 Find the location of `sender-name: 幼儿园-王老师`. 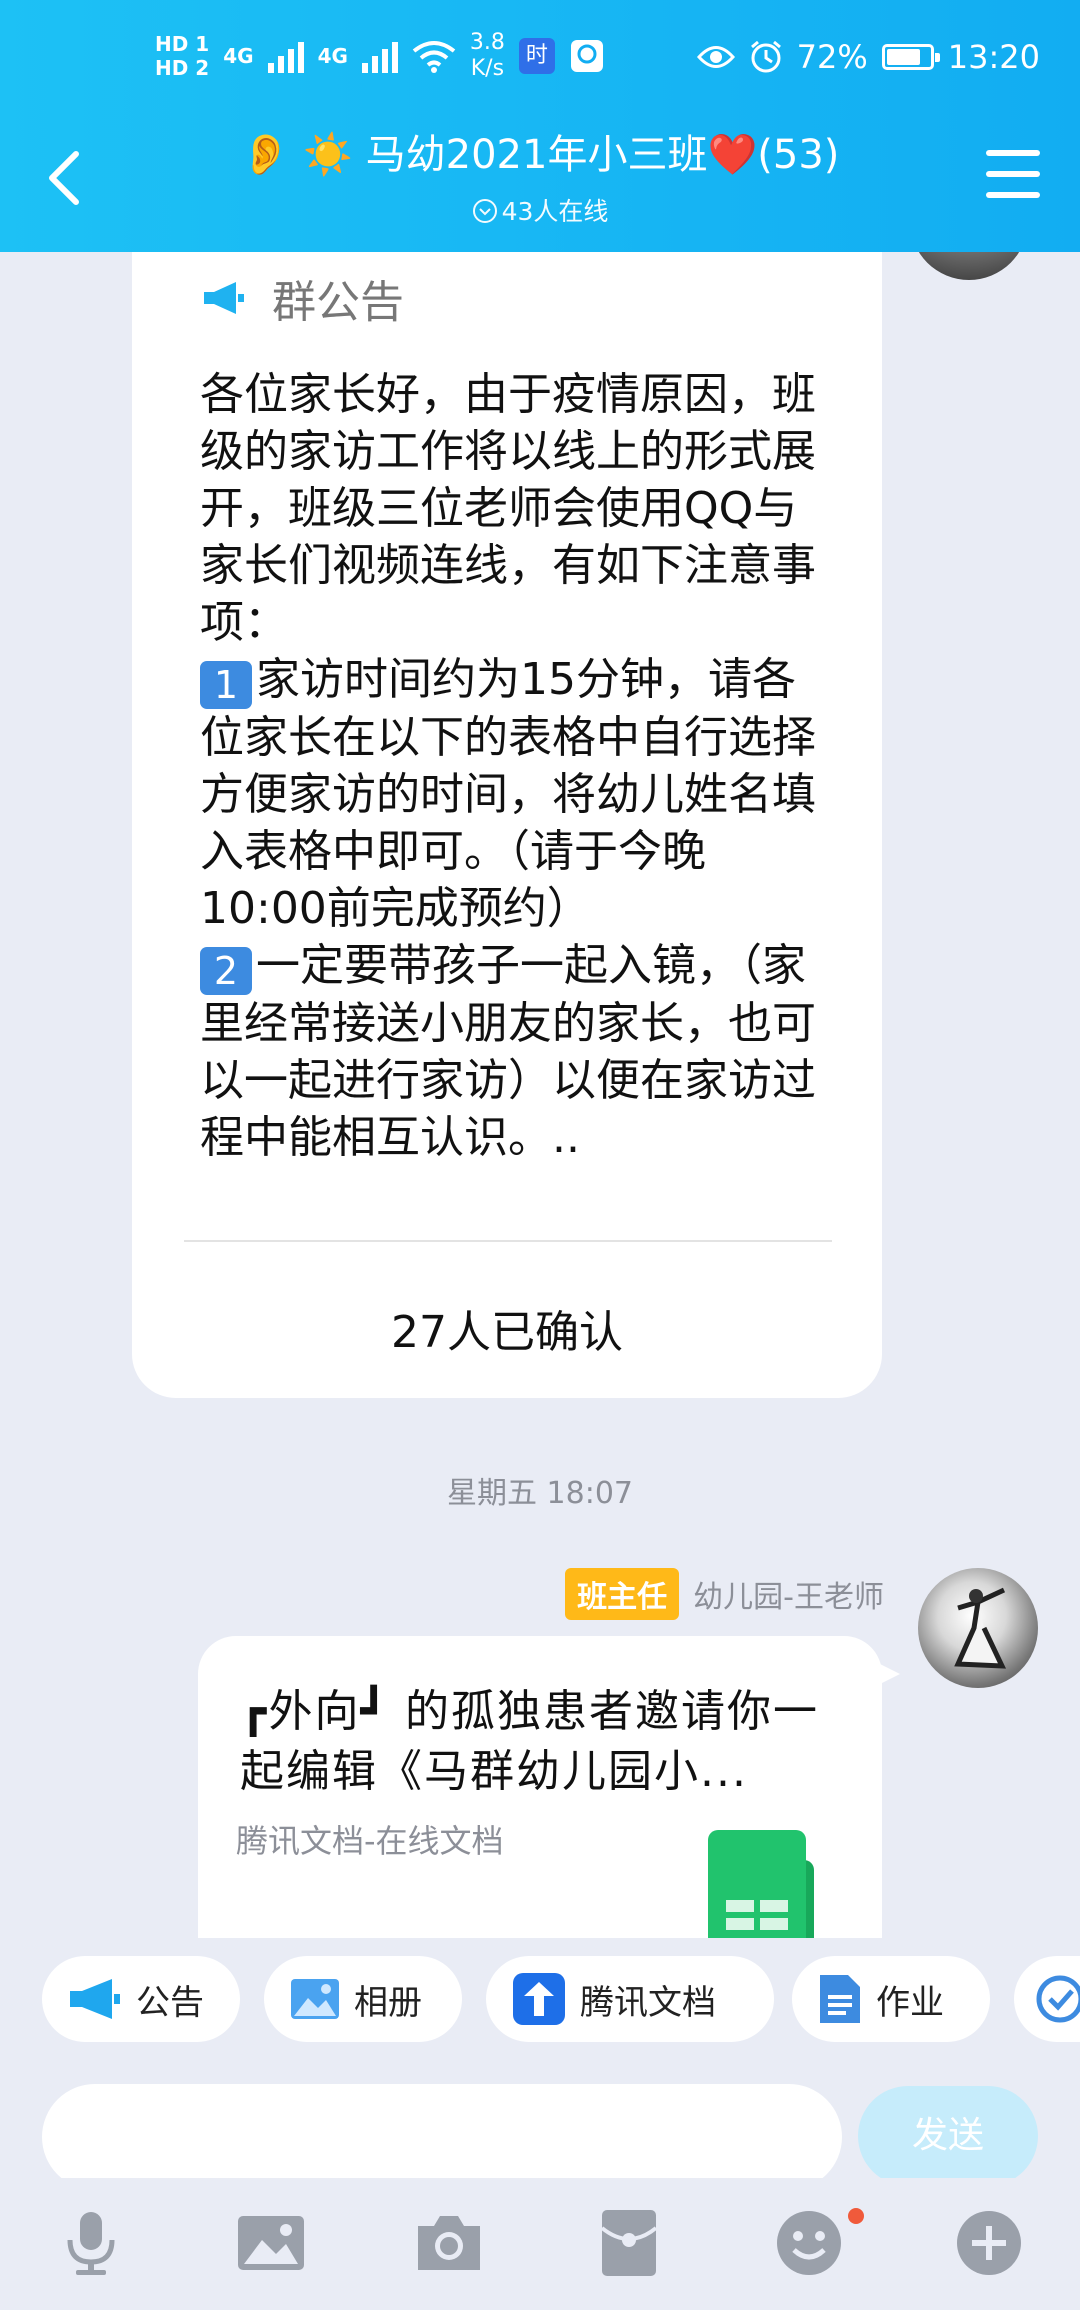

sender-name: 幼儿园-王老师 is located at coordinates (788, 1594).